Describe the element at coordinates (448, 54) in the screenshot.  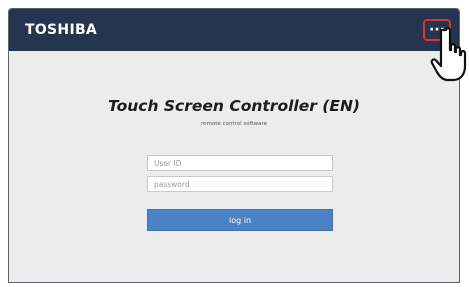
I see `pointing-hand-icon` at that location.